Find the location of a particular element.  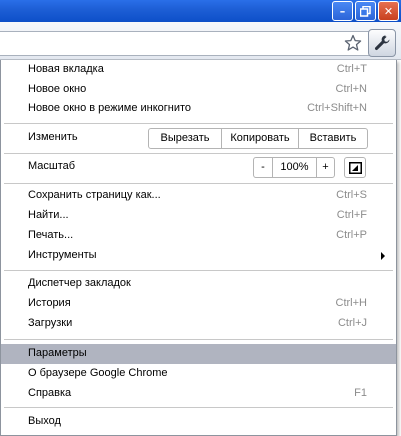

menu-item-label: Загрузки is located at coordinates (50, 323).